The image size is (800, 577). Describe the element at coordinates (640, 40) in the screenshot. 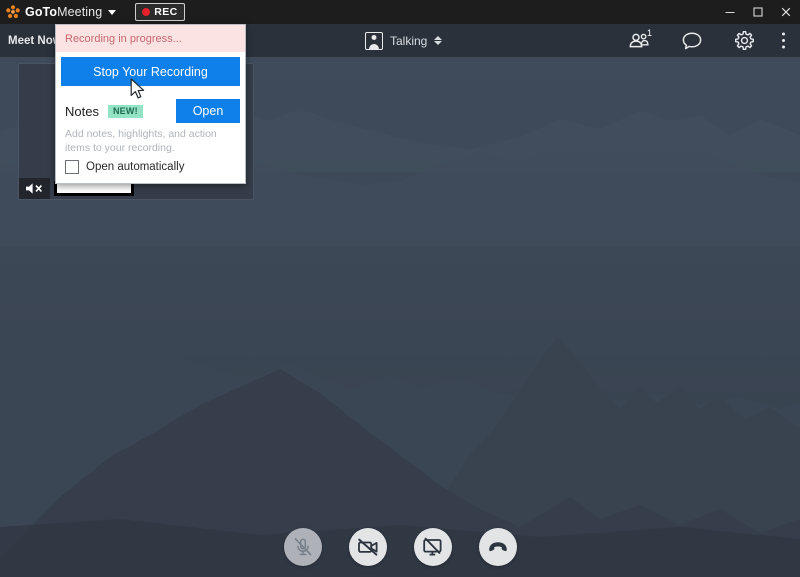

I see `participants-button: 1` at that location.